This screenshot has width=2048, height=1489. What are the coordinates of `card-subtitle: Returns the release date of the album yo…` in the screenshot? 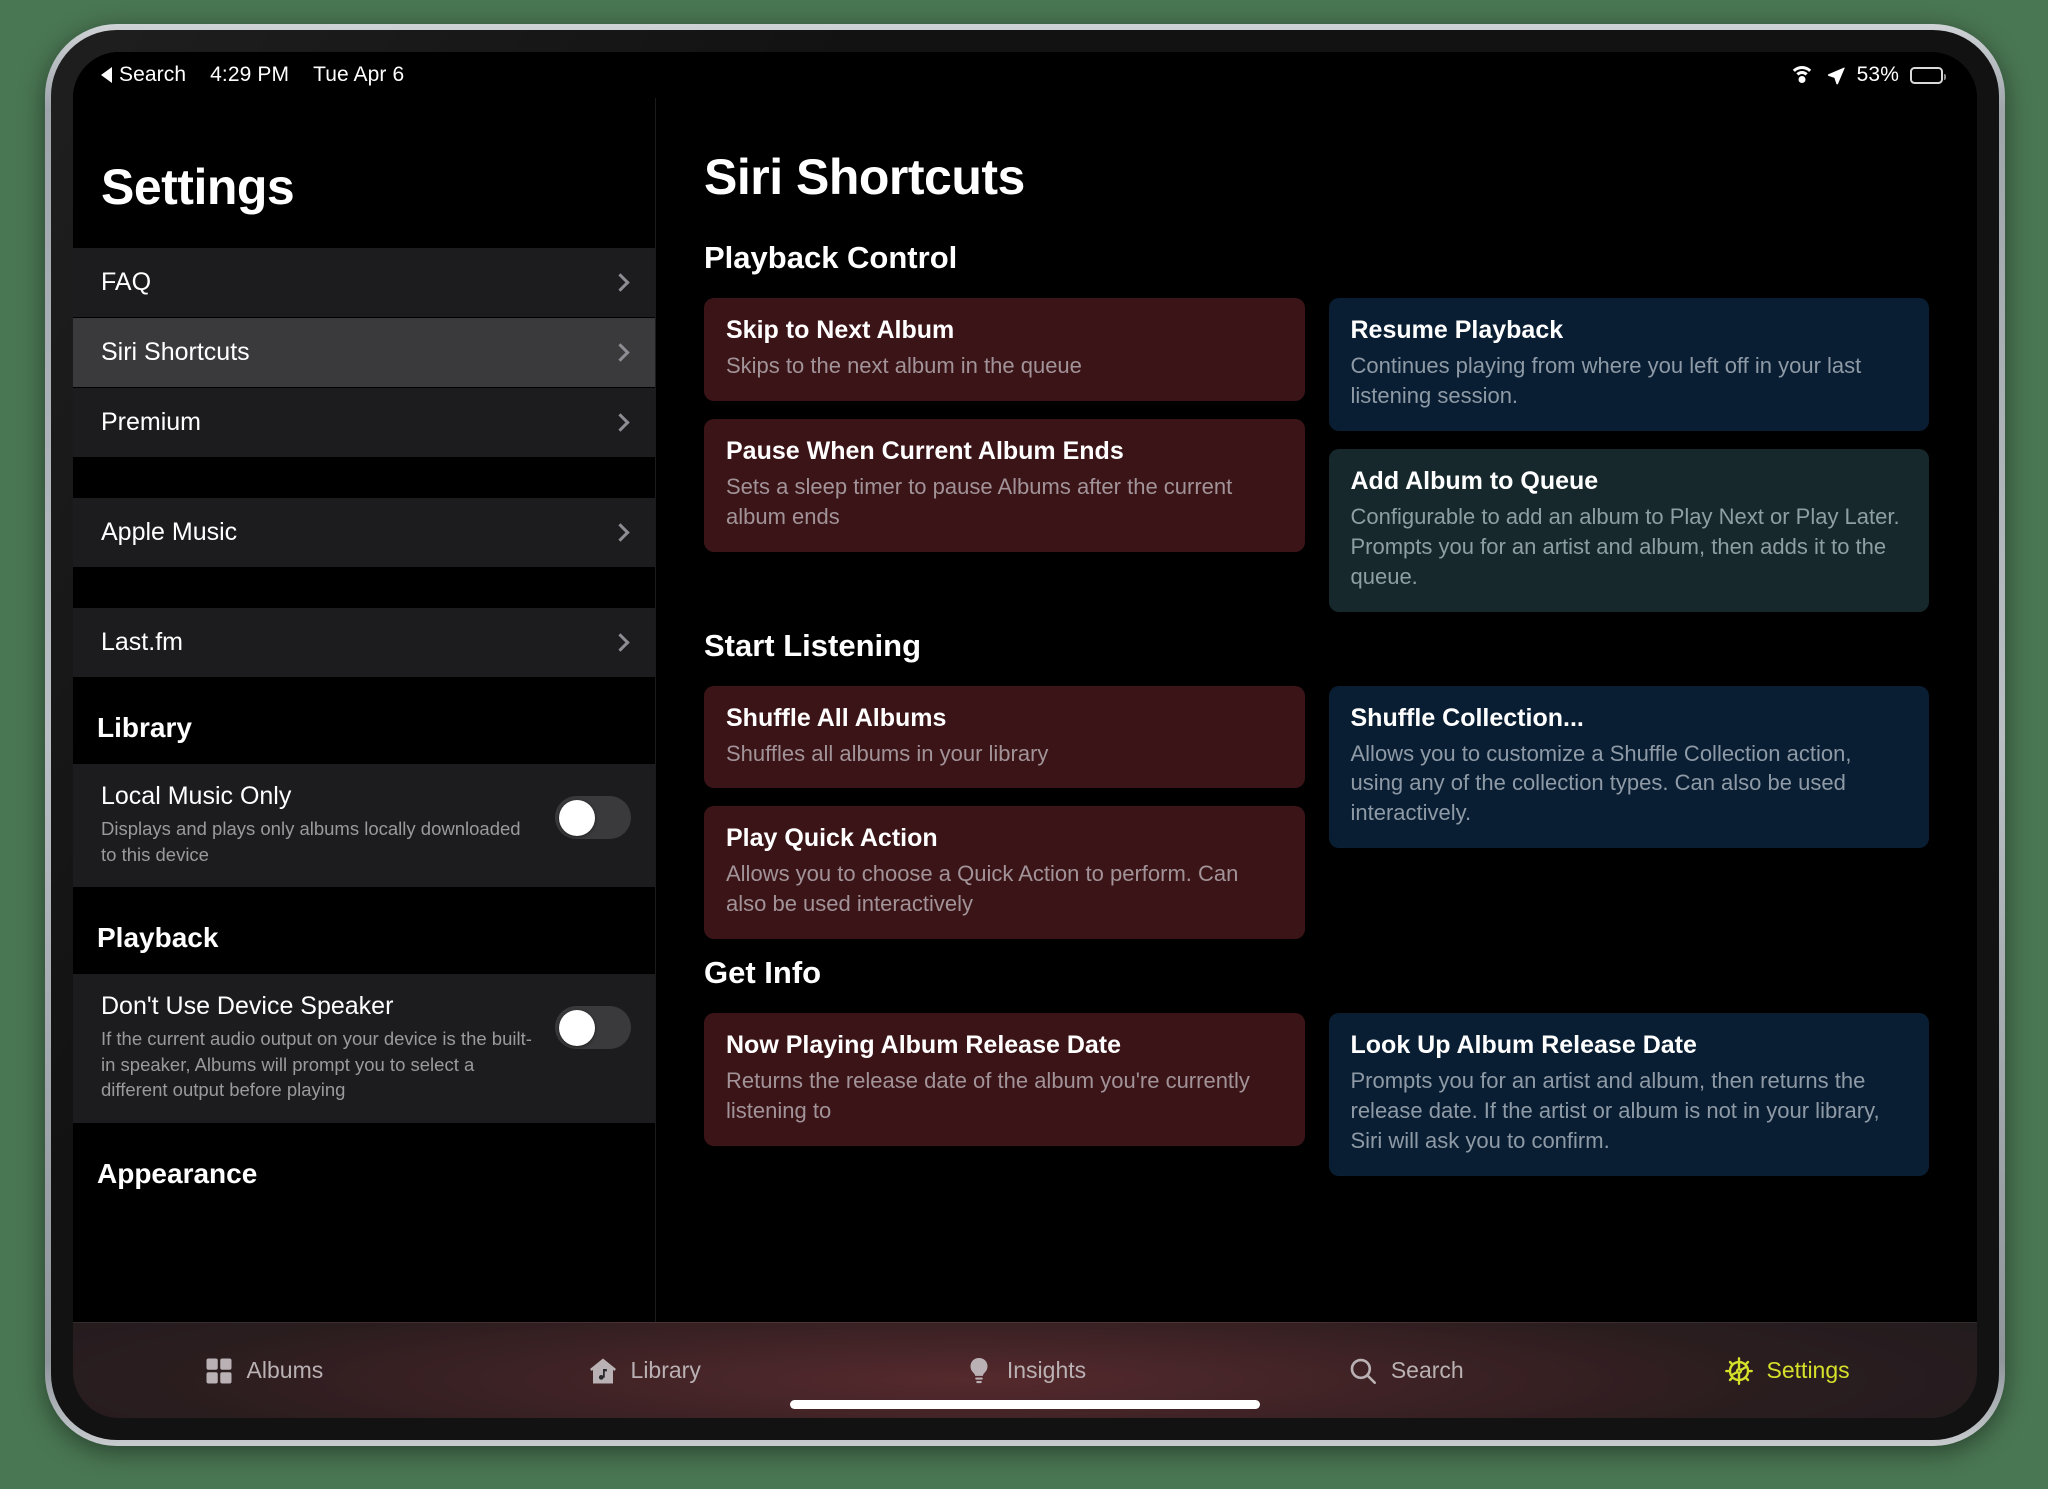 It's located at (988, 1096).